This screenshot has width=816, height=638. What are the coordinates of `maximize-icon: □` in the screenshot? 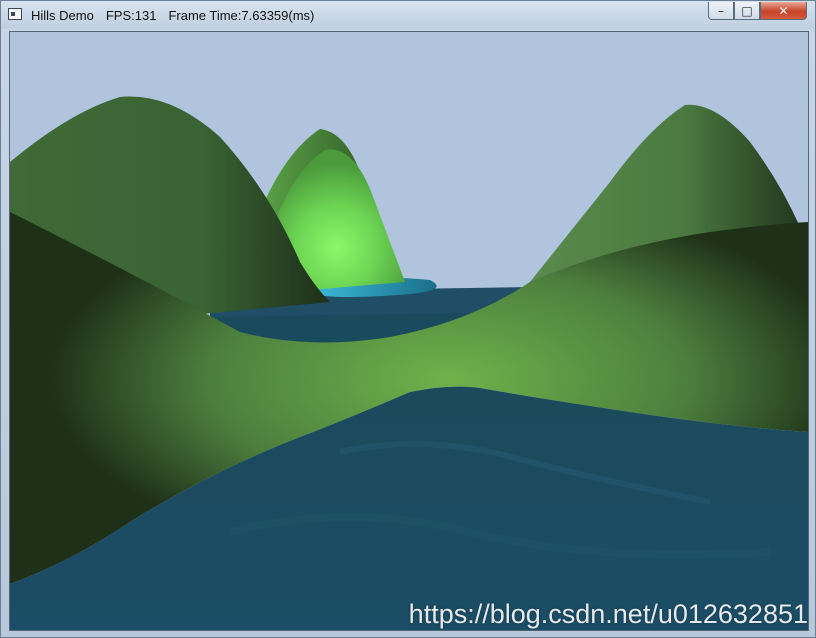 It's located at (747, 10).